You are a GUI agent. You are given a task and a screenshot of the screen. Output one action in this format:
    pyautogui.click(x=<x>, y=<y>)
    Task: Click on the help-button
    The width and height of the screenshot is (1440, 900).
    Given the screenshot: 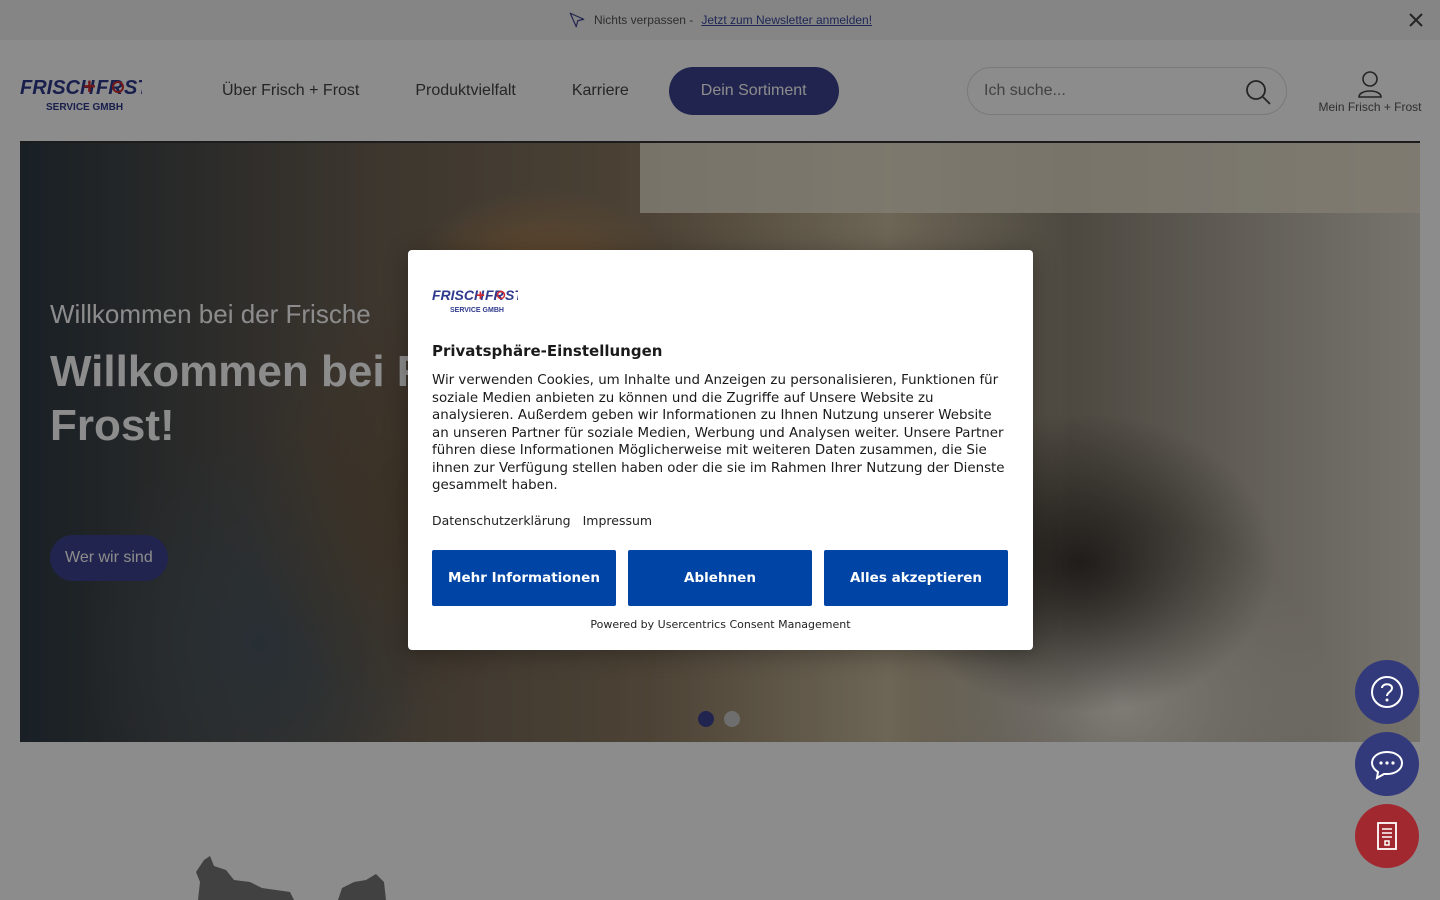 What is the action you would take?
    pyautogui.click(x=1387, y=692)
    